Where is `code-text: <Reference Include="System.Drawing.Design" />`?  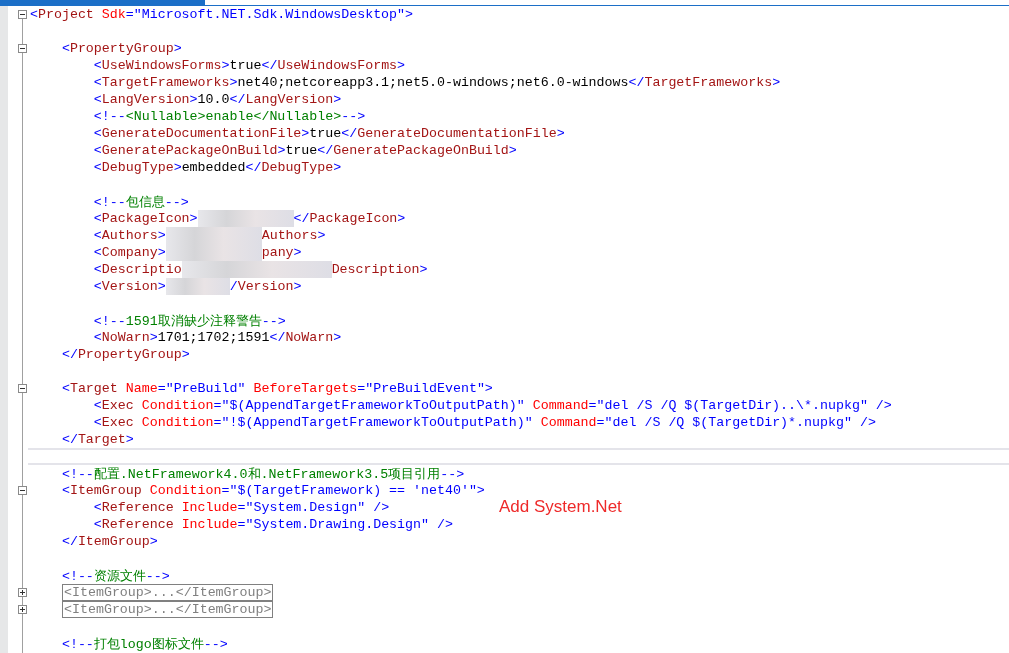
code-text: <Reference Include="System.Drawing.Design" /> is located at coordinates (272, 524).